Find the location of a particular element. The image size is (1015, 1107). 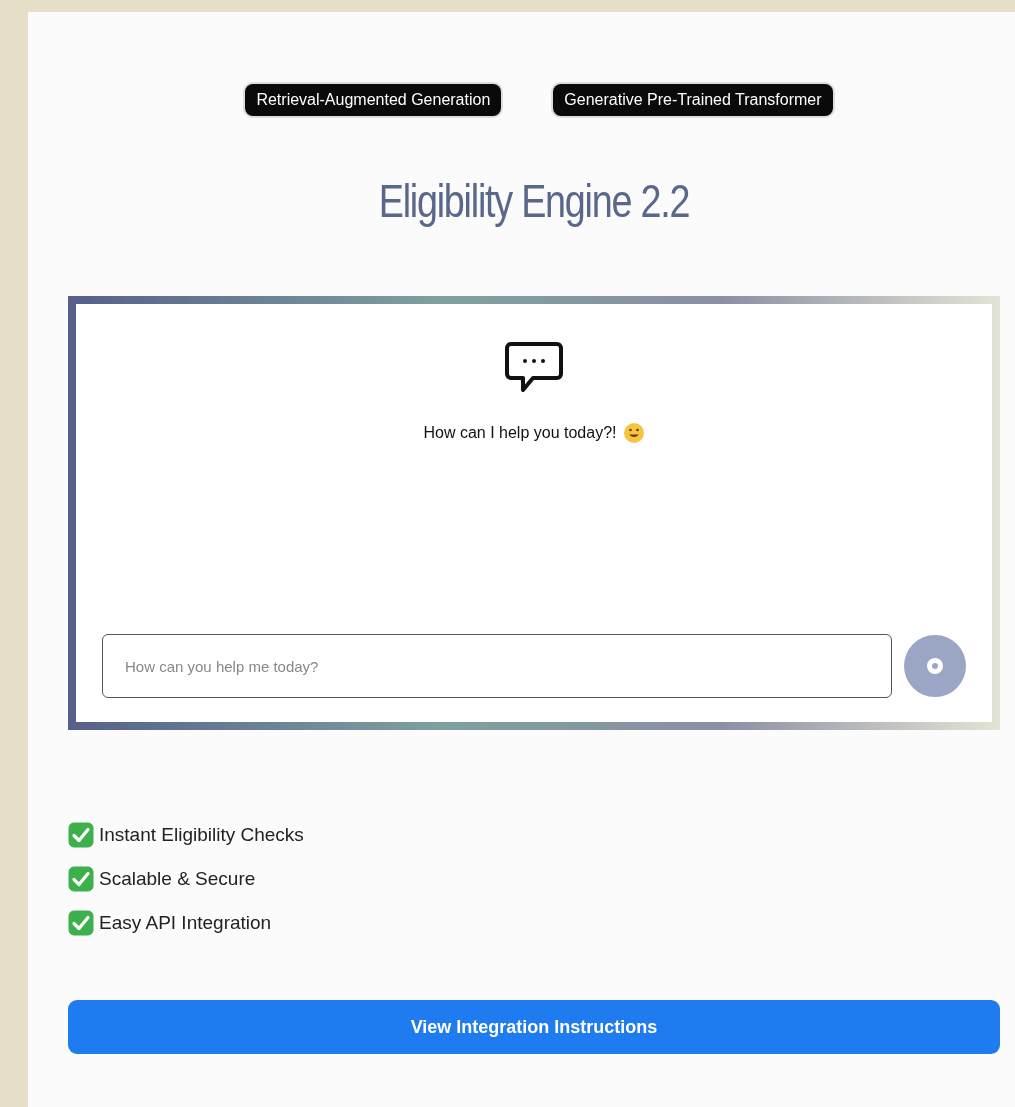

tag-label: Retrieval-Augmented Generation is located at coordinates (373, 100).